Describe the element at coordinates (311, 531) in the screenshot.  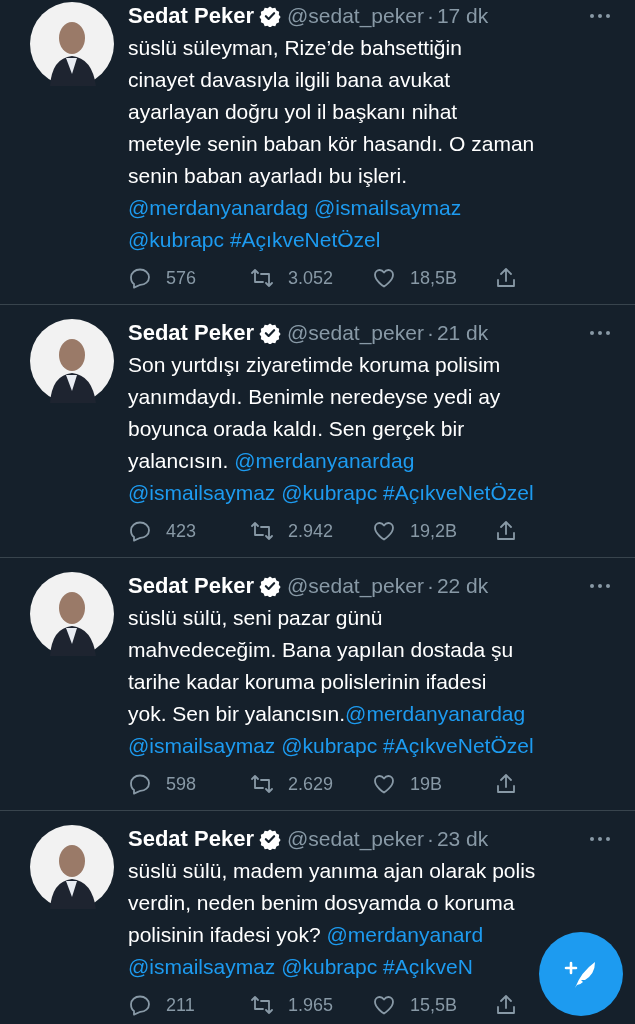
I see `retweet-count: 2.942` at that location.